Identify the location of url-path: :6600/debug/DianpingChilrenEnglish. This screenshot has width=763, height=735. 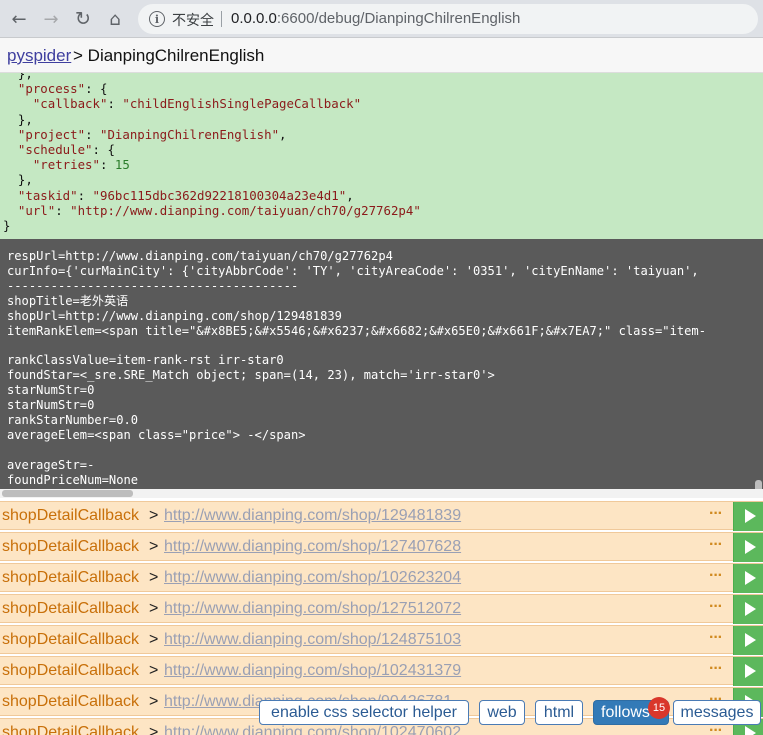
(398, 18).